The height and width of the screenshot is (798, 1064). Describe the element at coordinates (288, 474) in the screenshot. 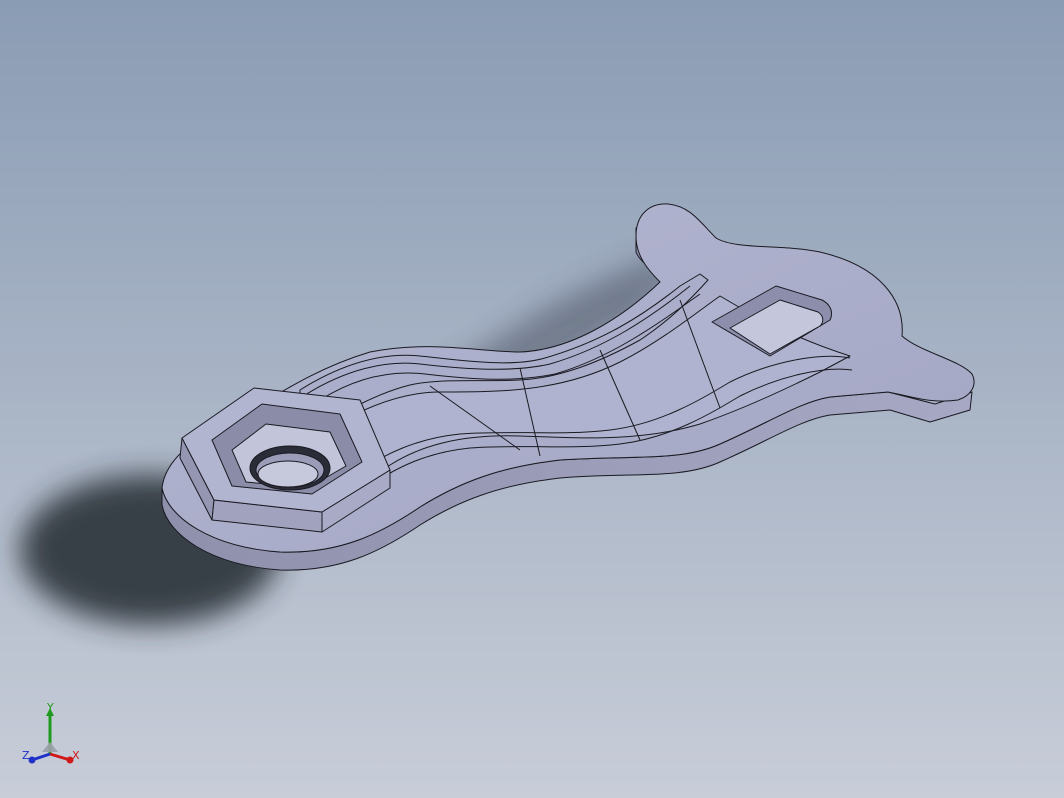

I see `hex-socket-hole-inner` at that location.